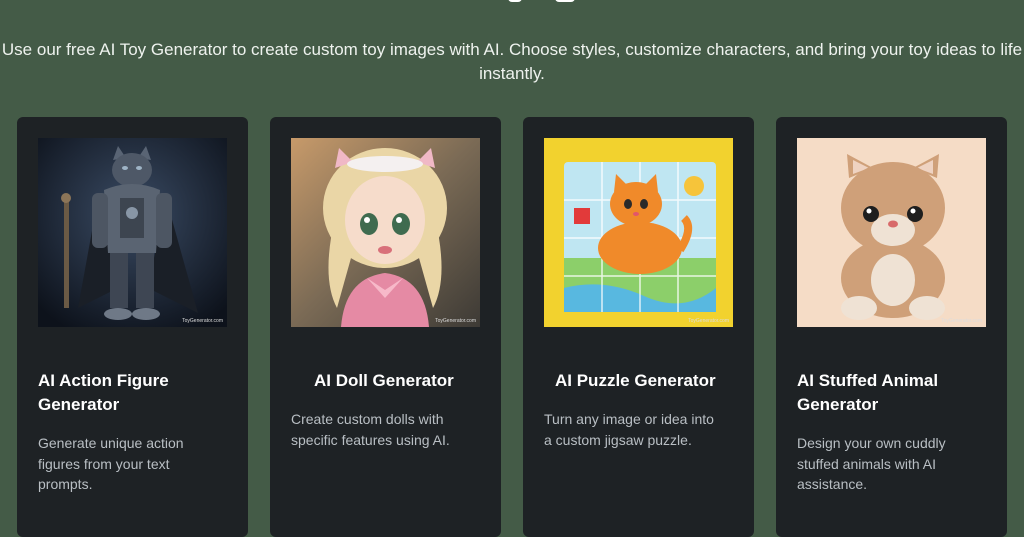  Describe the element at coordinates (103, 392) in the screenshot. I see `card-title: AI Action Figure Generator` at that location.